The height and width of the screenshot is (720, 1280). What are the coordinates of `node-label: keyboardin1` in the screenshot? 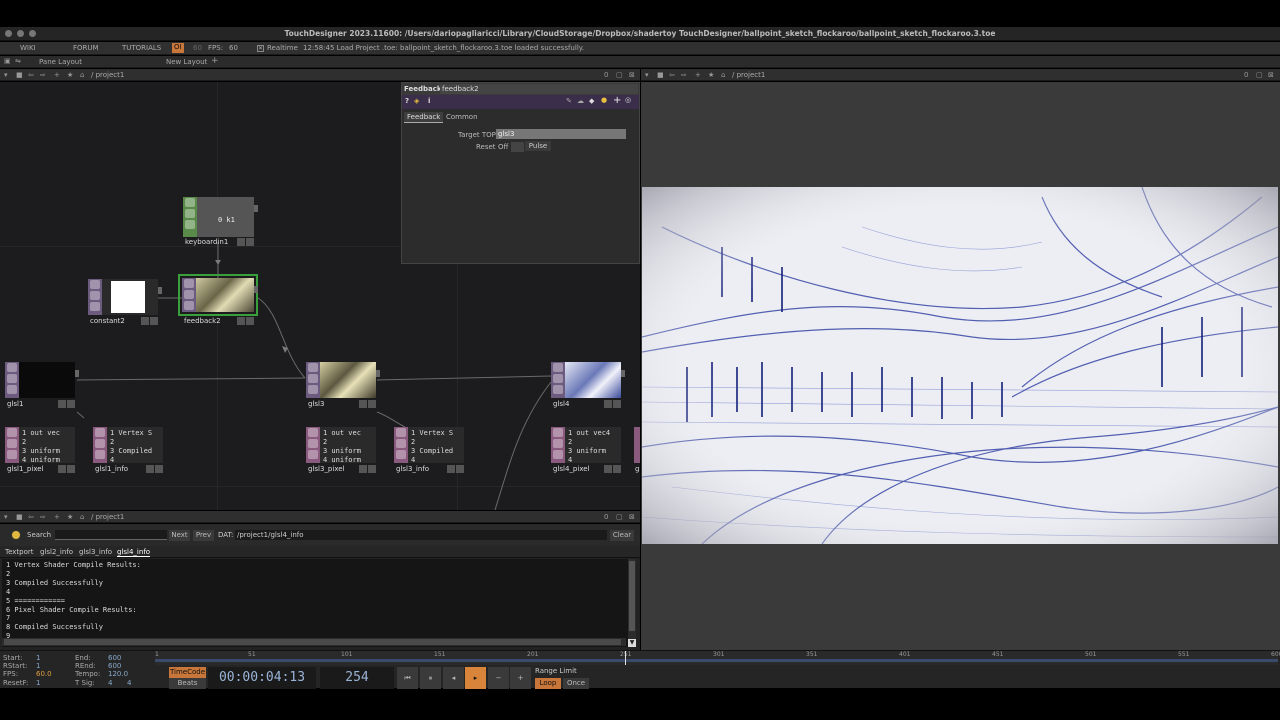 It's located at (206, 242).